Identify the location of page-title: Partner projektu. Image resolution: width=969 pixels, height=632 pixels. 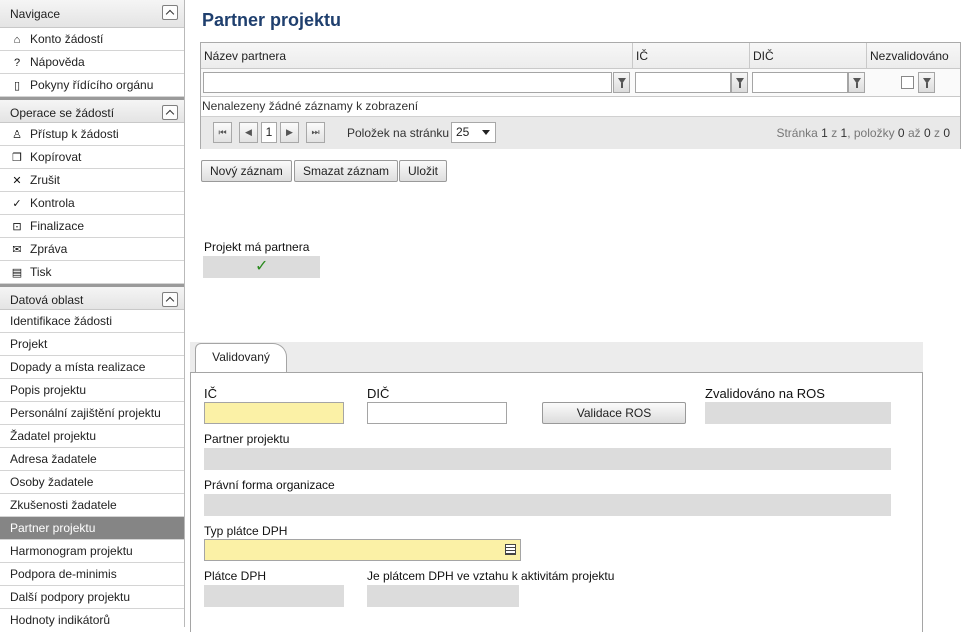
(272, 20).